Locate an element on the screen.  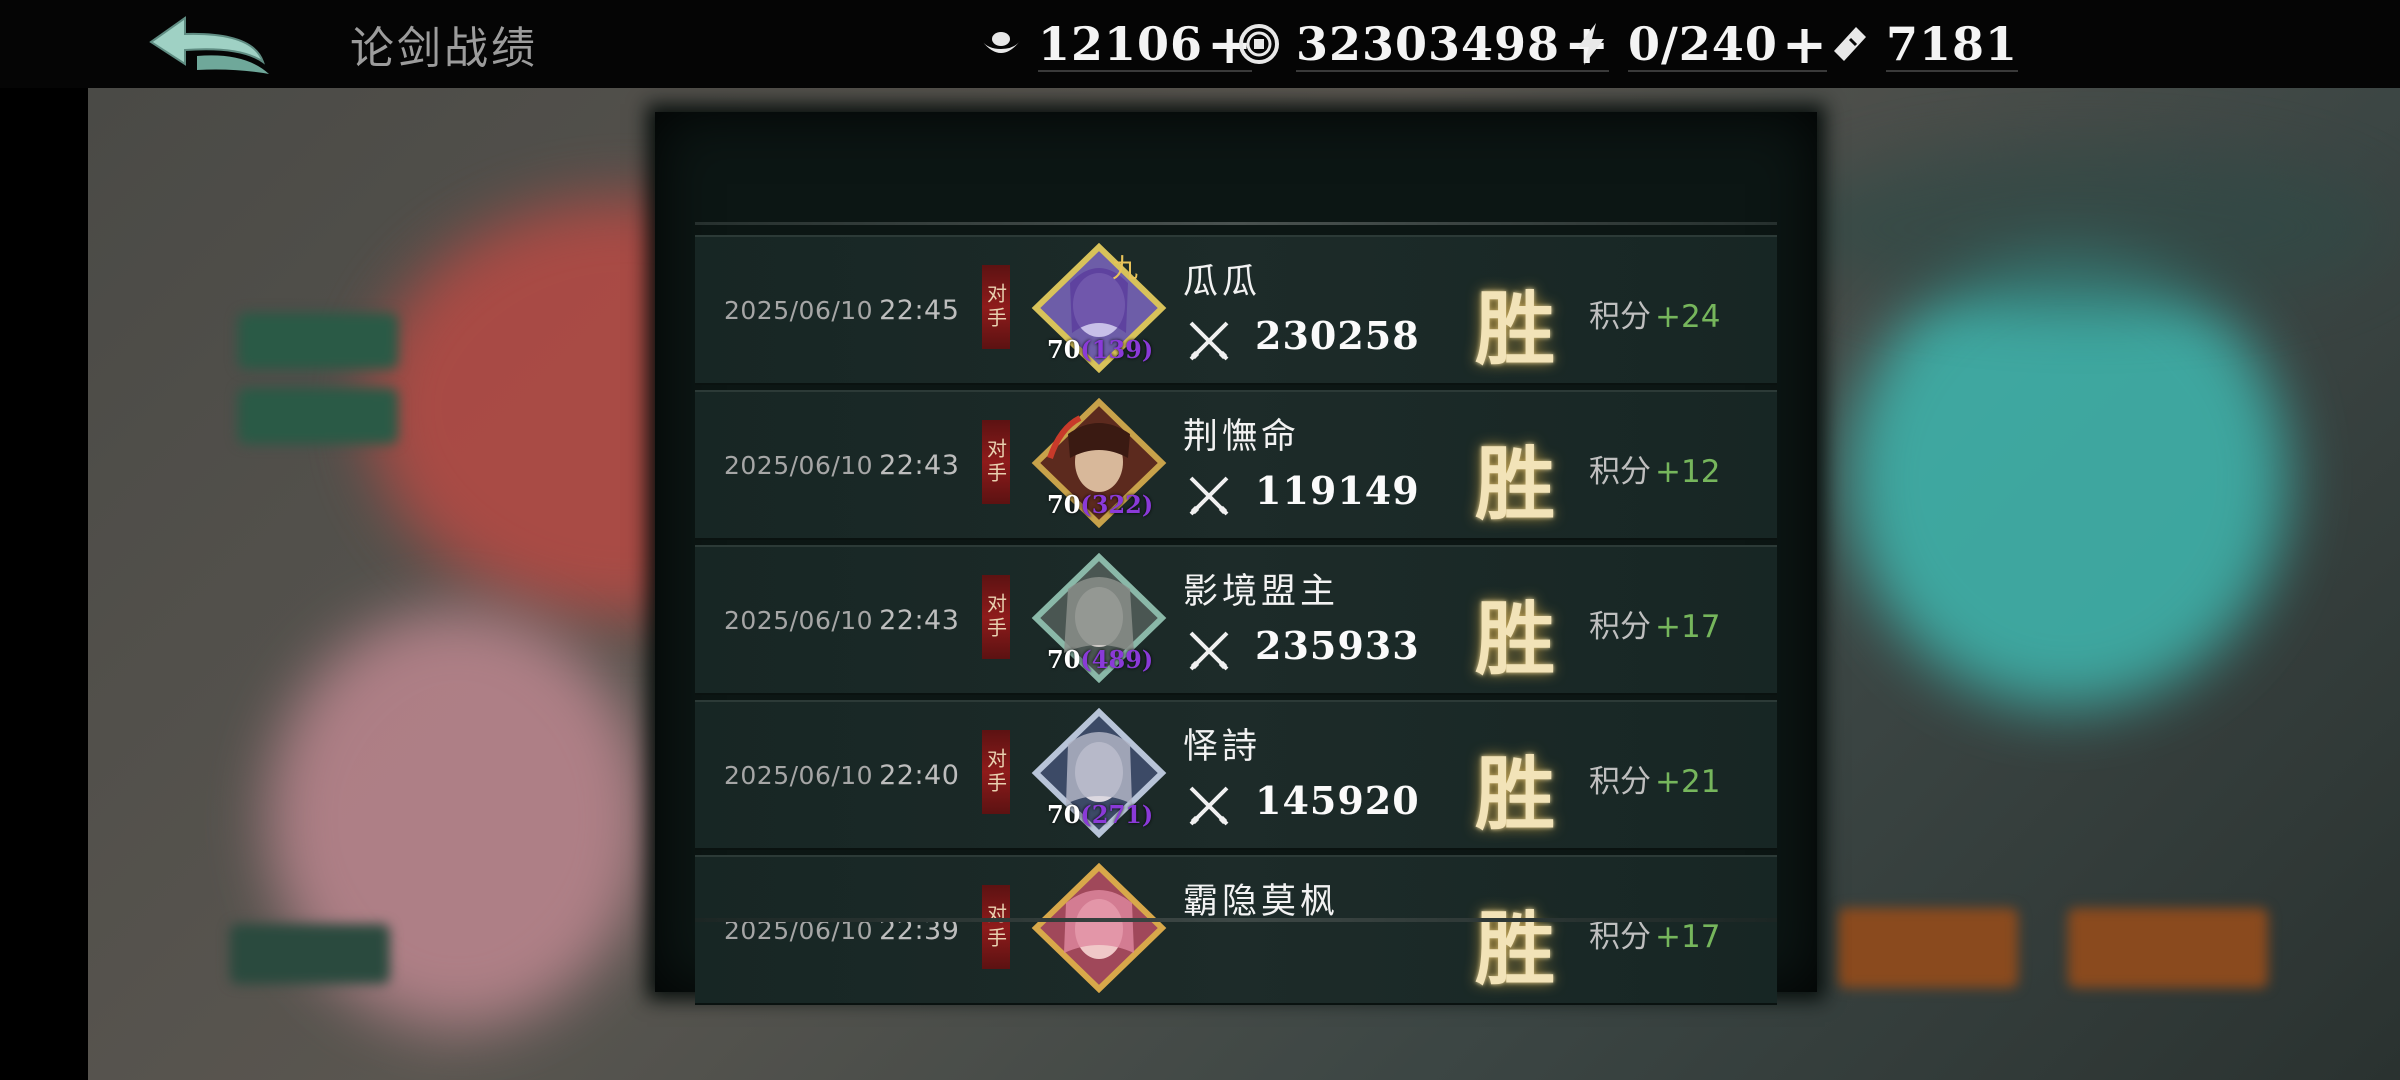
player-level: 70(322) is located at coordinates (1100, 504).